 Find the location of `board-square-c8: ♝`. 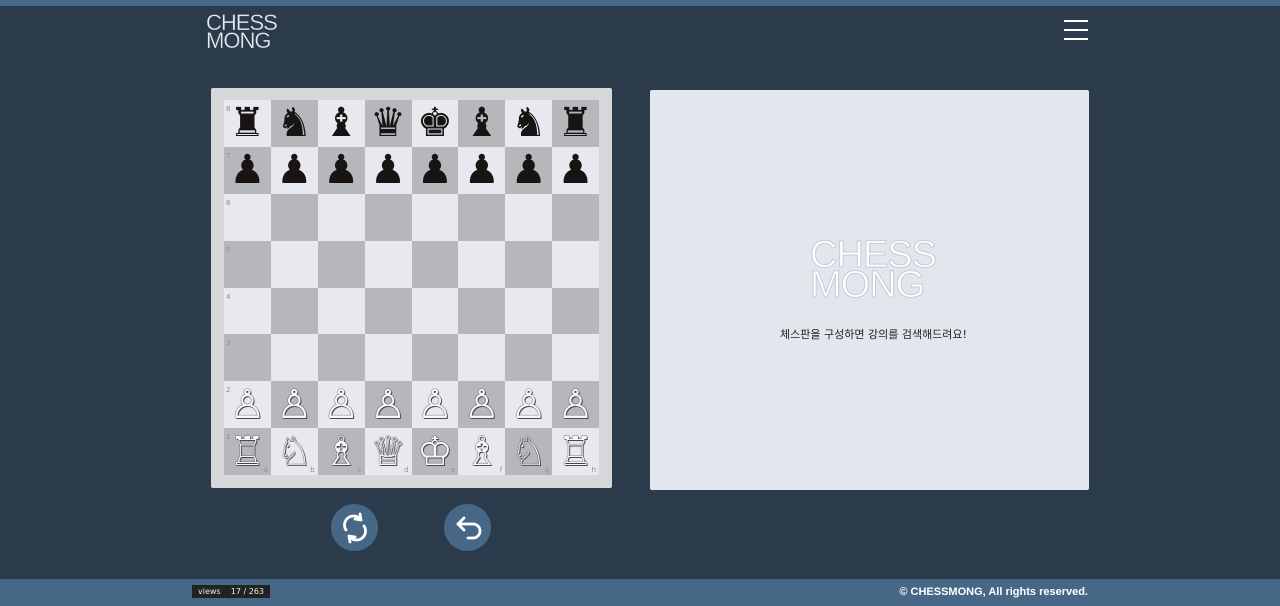

board-square-c8: ♝ is located at coordinates (341, 123).